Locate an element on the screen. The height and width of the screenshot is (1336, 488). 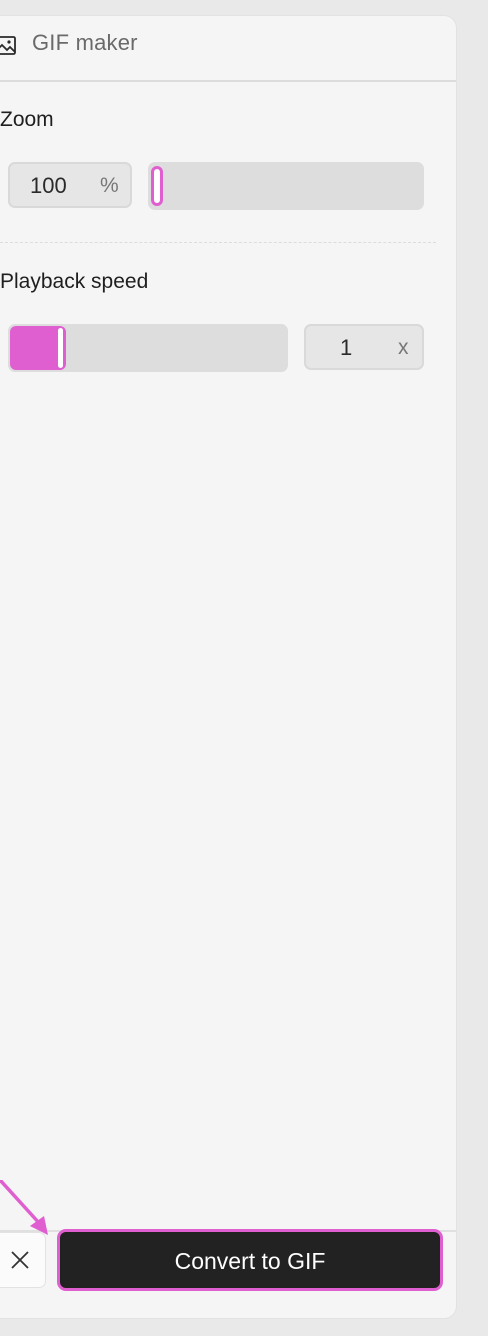
close-button is located at coordinates (23, 1260).